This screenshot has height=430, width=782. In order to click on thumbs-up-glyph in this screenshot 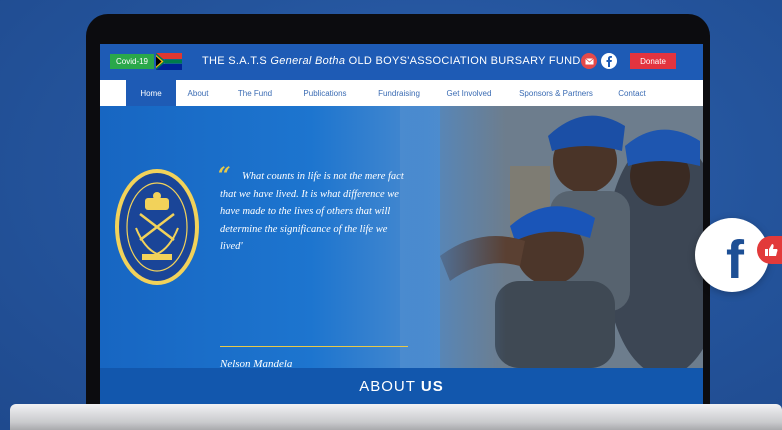, I will do `click(771, 250)`.